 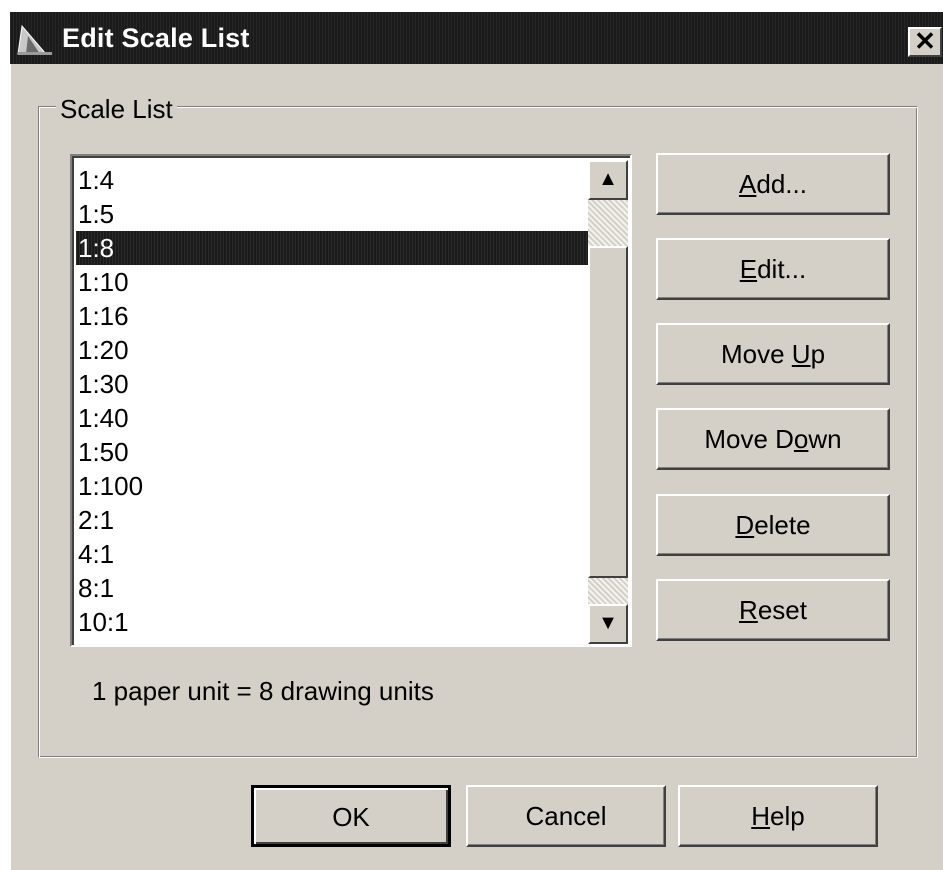 I want to click on arrow-down-icon: ▼, so click(x=608, y=623).